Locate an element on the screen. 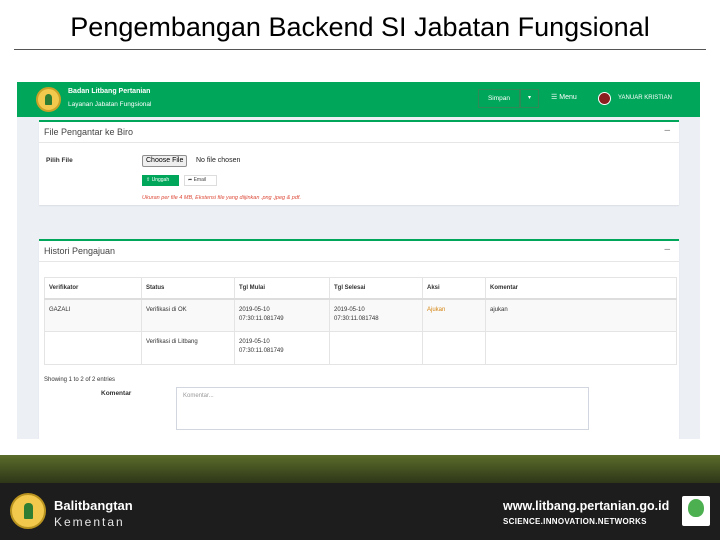 The width and height of the screenshot is (720, 540). footer-banner is located at coordinates (360, 469).